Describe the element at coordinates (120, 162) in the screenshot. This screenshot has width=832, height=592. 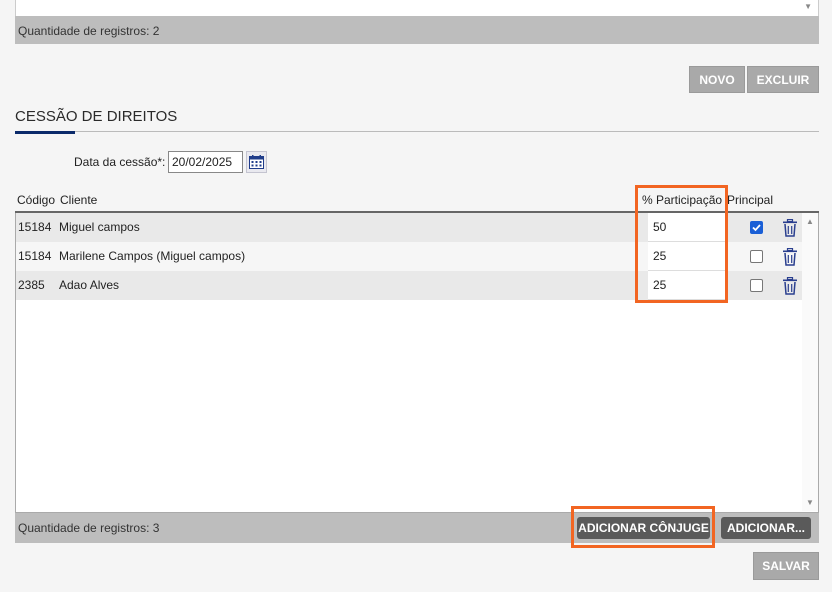
I see `date-label: Data da cessão*:` at that location.